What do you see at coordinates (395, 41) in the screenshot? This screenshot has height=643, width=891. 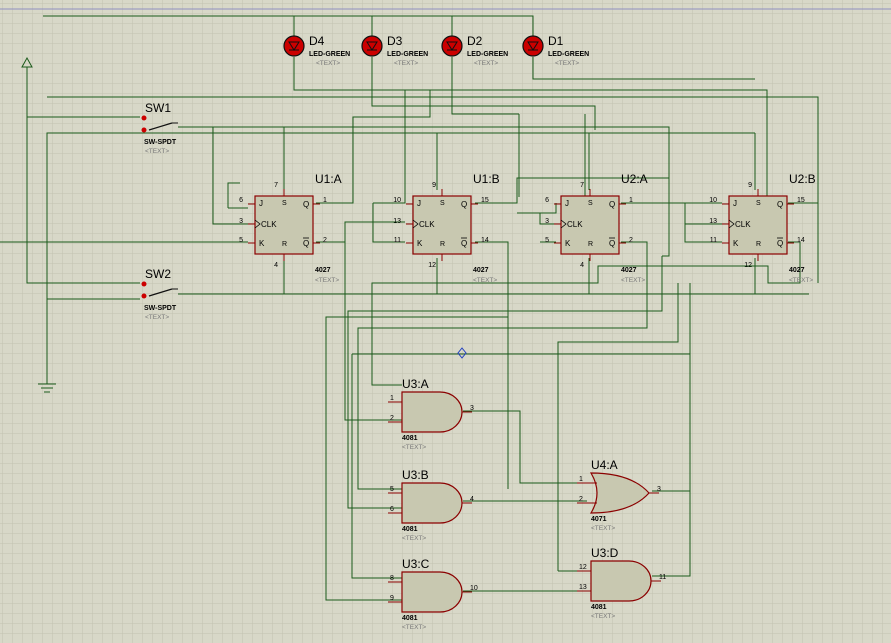 I see `led-ref-label: D3` at bounding box center [395, 41].